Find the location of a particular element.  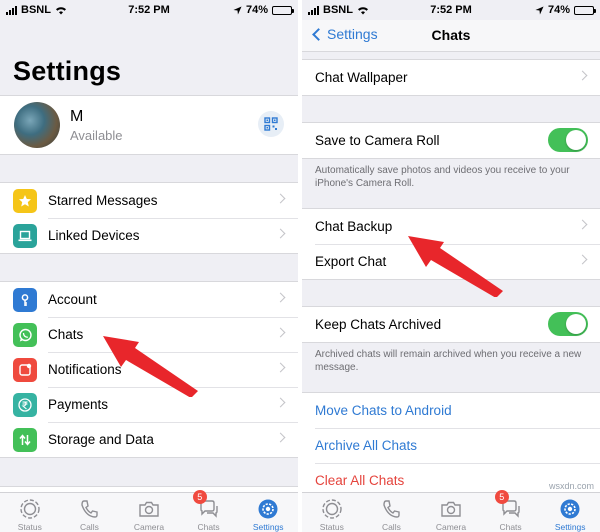

row-save-to-camera-roll: Save to Camera Roll is located at coordinates (451, 140).